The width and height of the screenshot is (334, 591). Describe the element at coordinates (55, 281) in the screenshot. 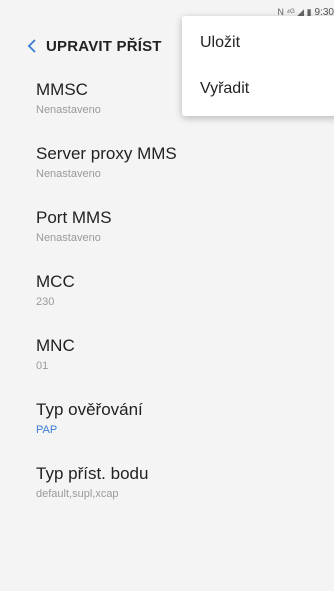

I see `setting-title: MCC` at that location.